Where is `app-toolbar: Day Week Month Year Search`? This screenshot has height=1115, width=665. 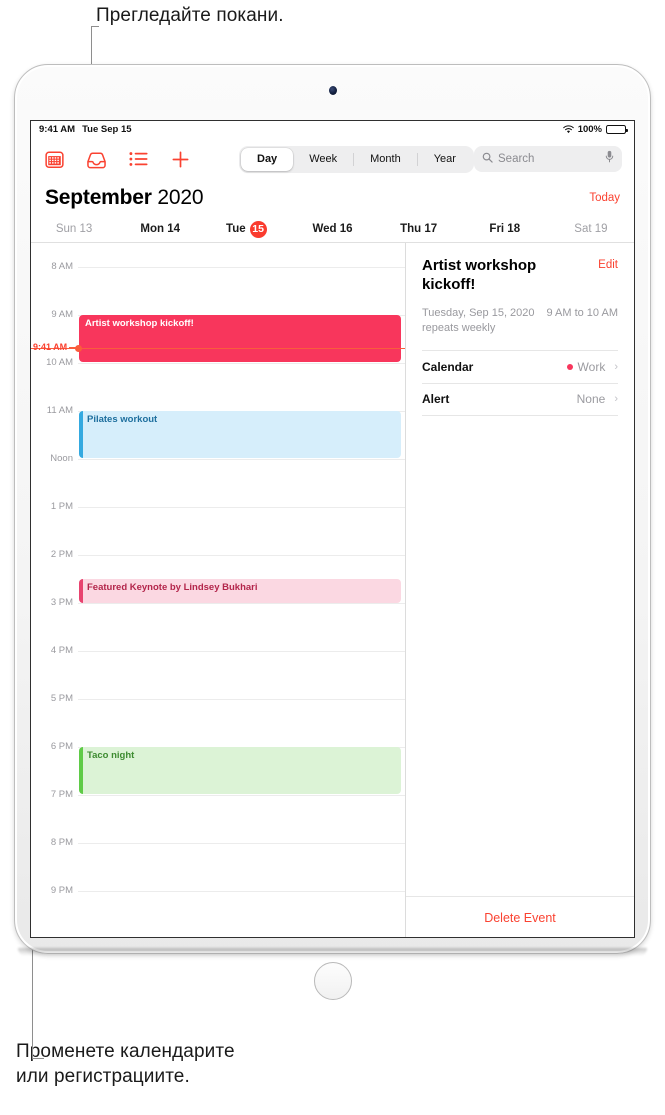
app-toolbar: Day Week Month Year Search is located at coordinates (332, 159).